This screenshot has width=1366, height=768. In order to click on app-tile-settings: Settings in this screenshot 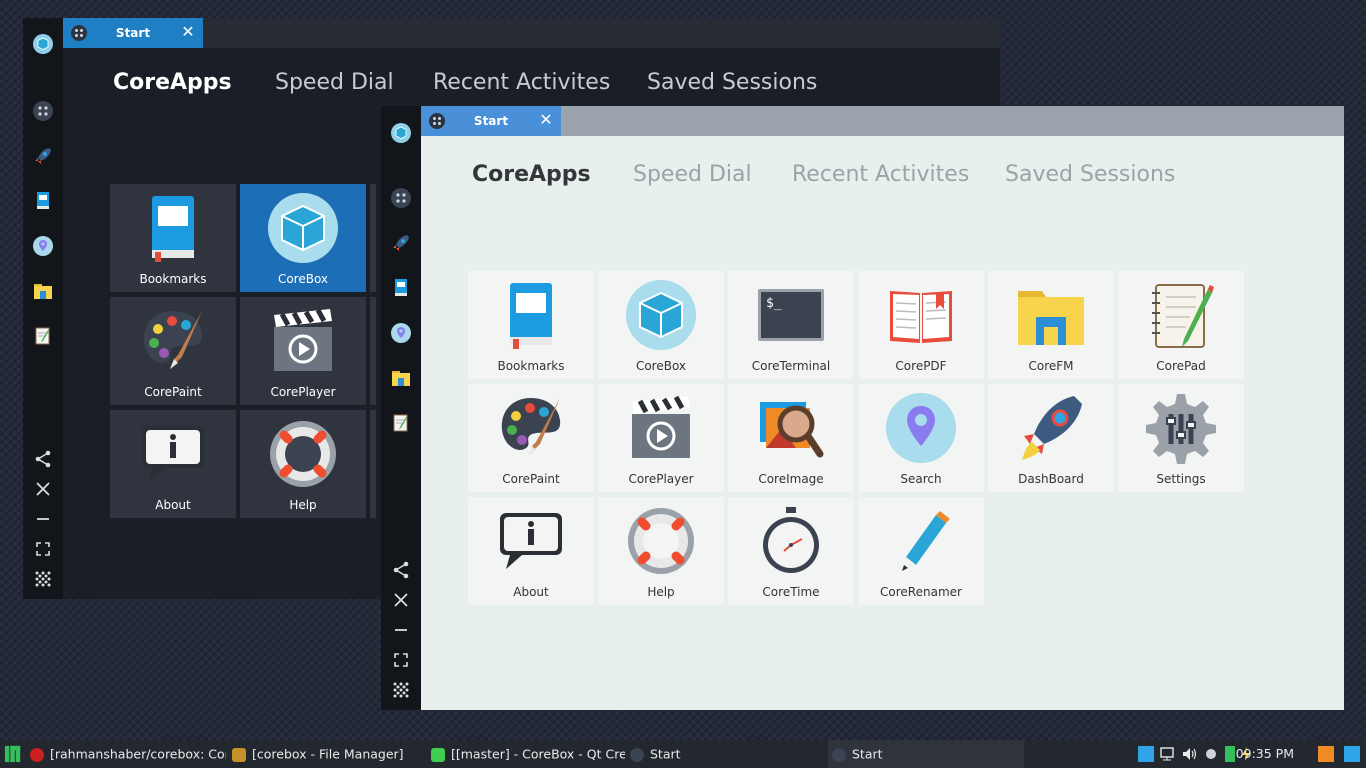, I will do `click(1181, 438)`.